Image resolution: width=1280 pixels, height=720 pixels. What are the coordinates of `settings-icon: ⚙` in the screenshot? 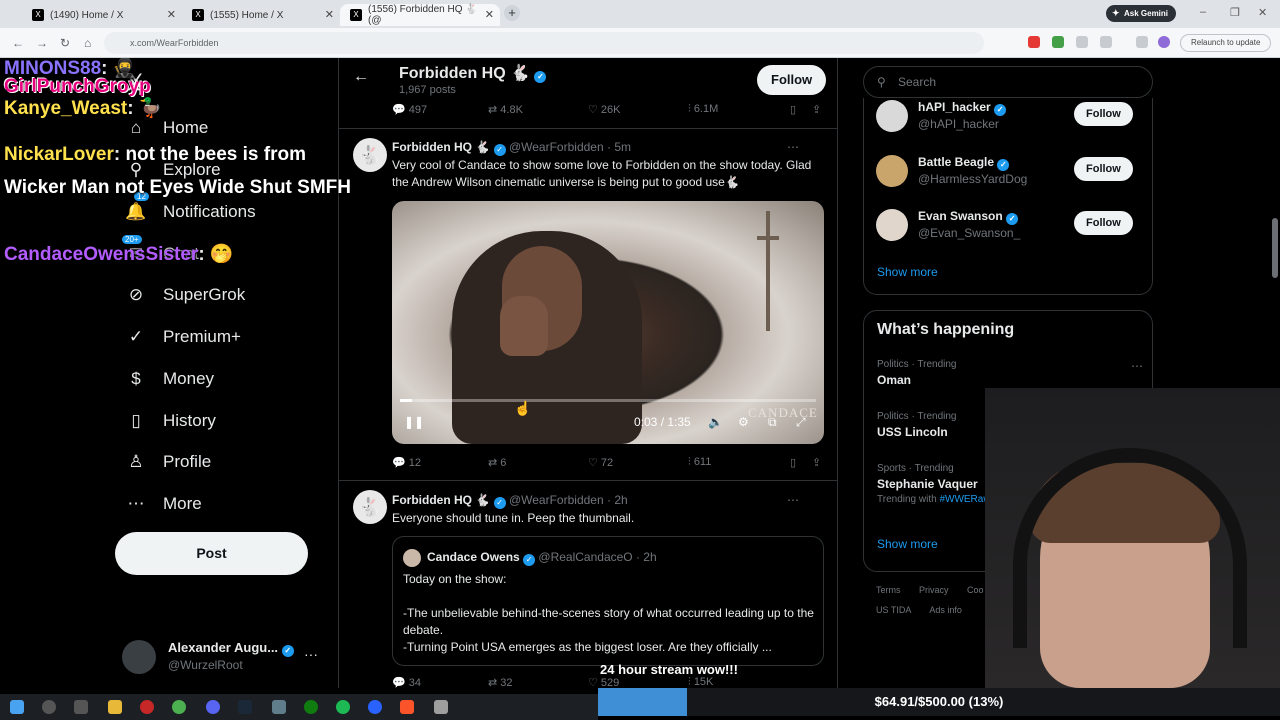 It's located at (743, 422).